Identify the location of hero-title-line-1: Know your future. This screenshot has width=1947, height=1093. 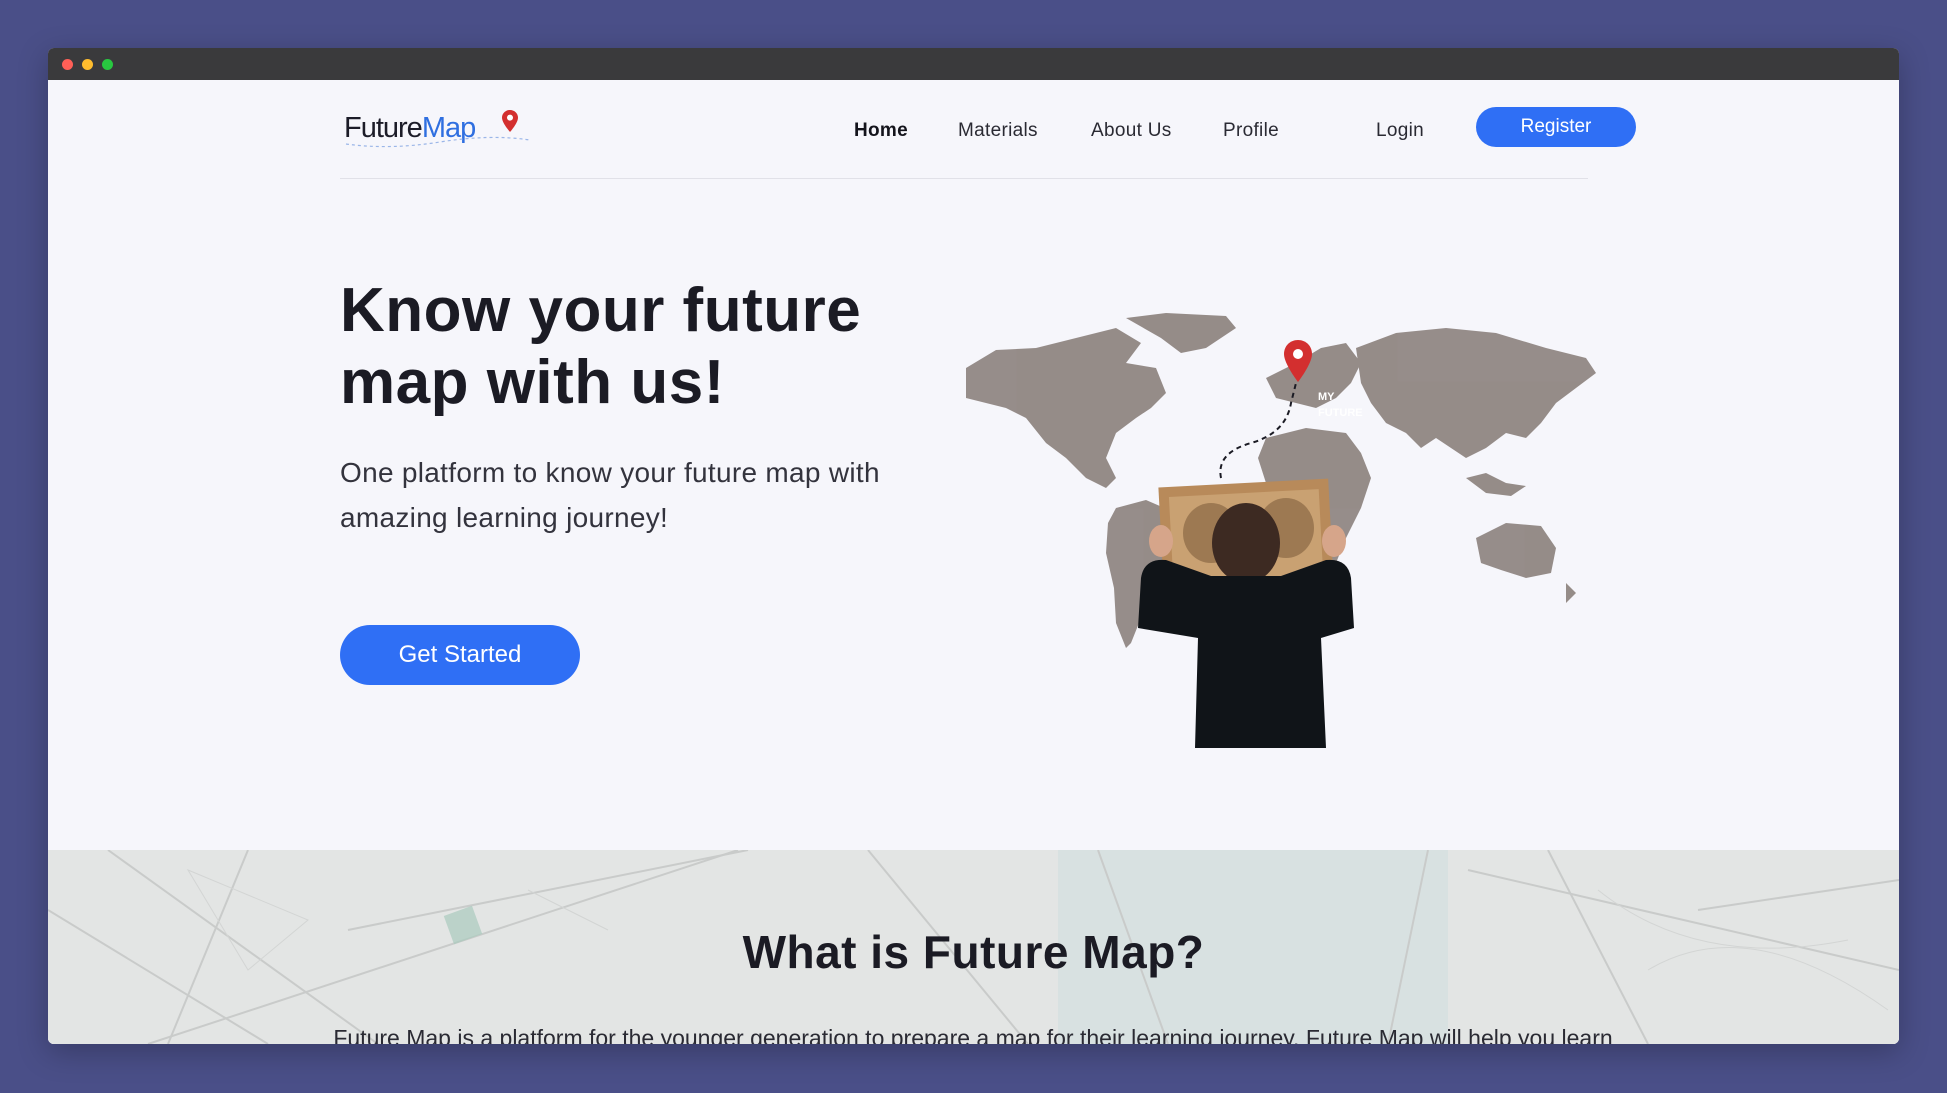
(601, 310).